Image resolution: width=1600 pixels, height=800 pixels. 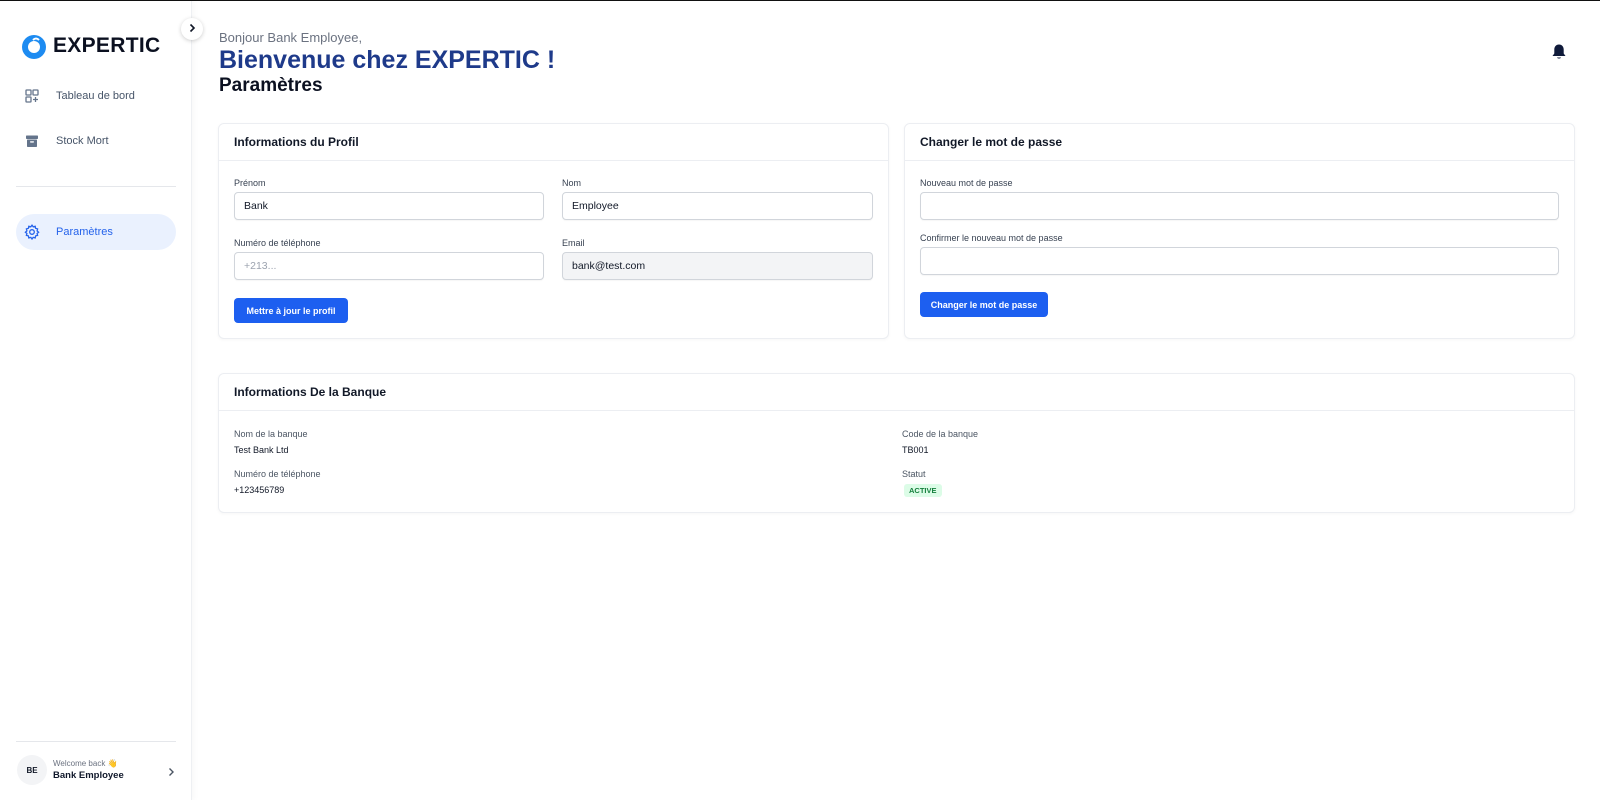 What do you see at coordinates (914, 474) in the screenshot?
I see `status-label: Statut` at bounding box center [914, 474].